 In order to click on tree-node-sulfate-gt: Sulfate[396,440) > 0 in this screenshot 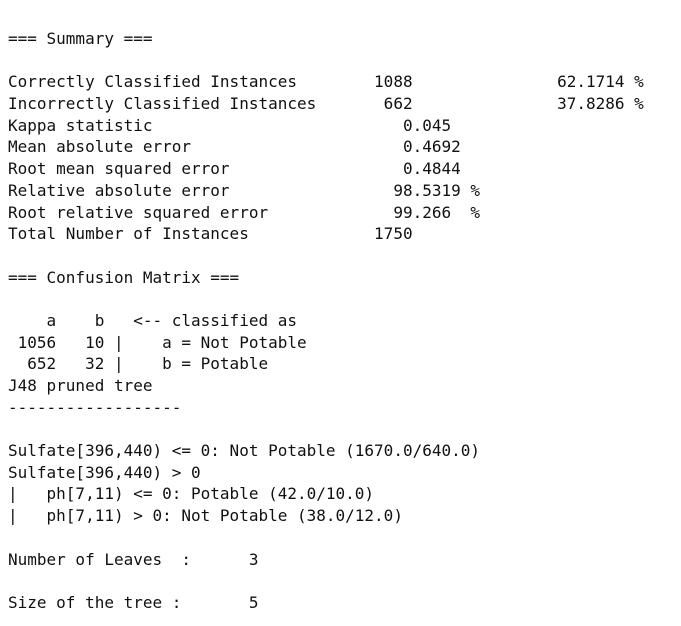, I will do `click(104, 472)`.